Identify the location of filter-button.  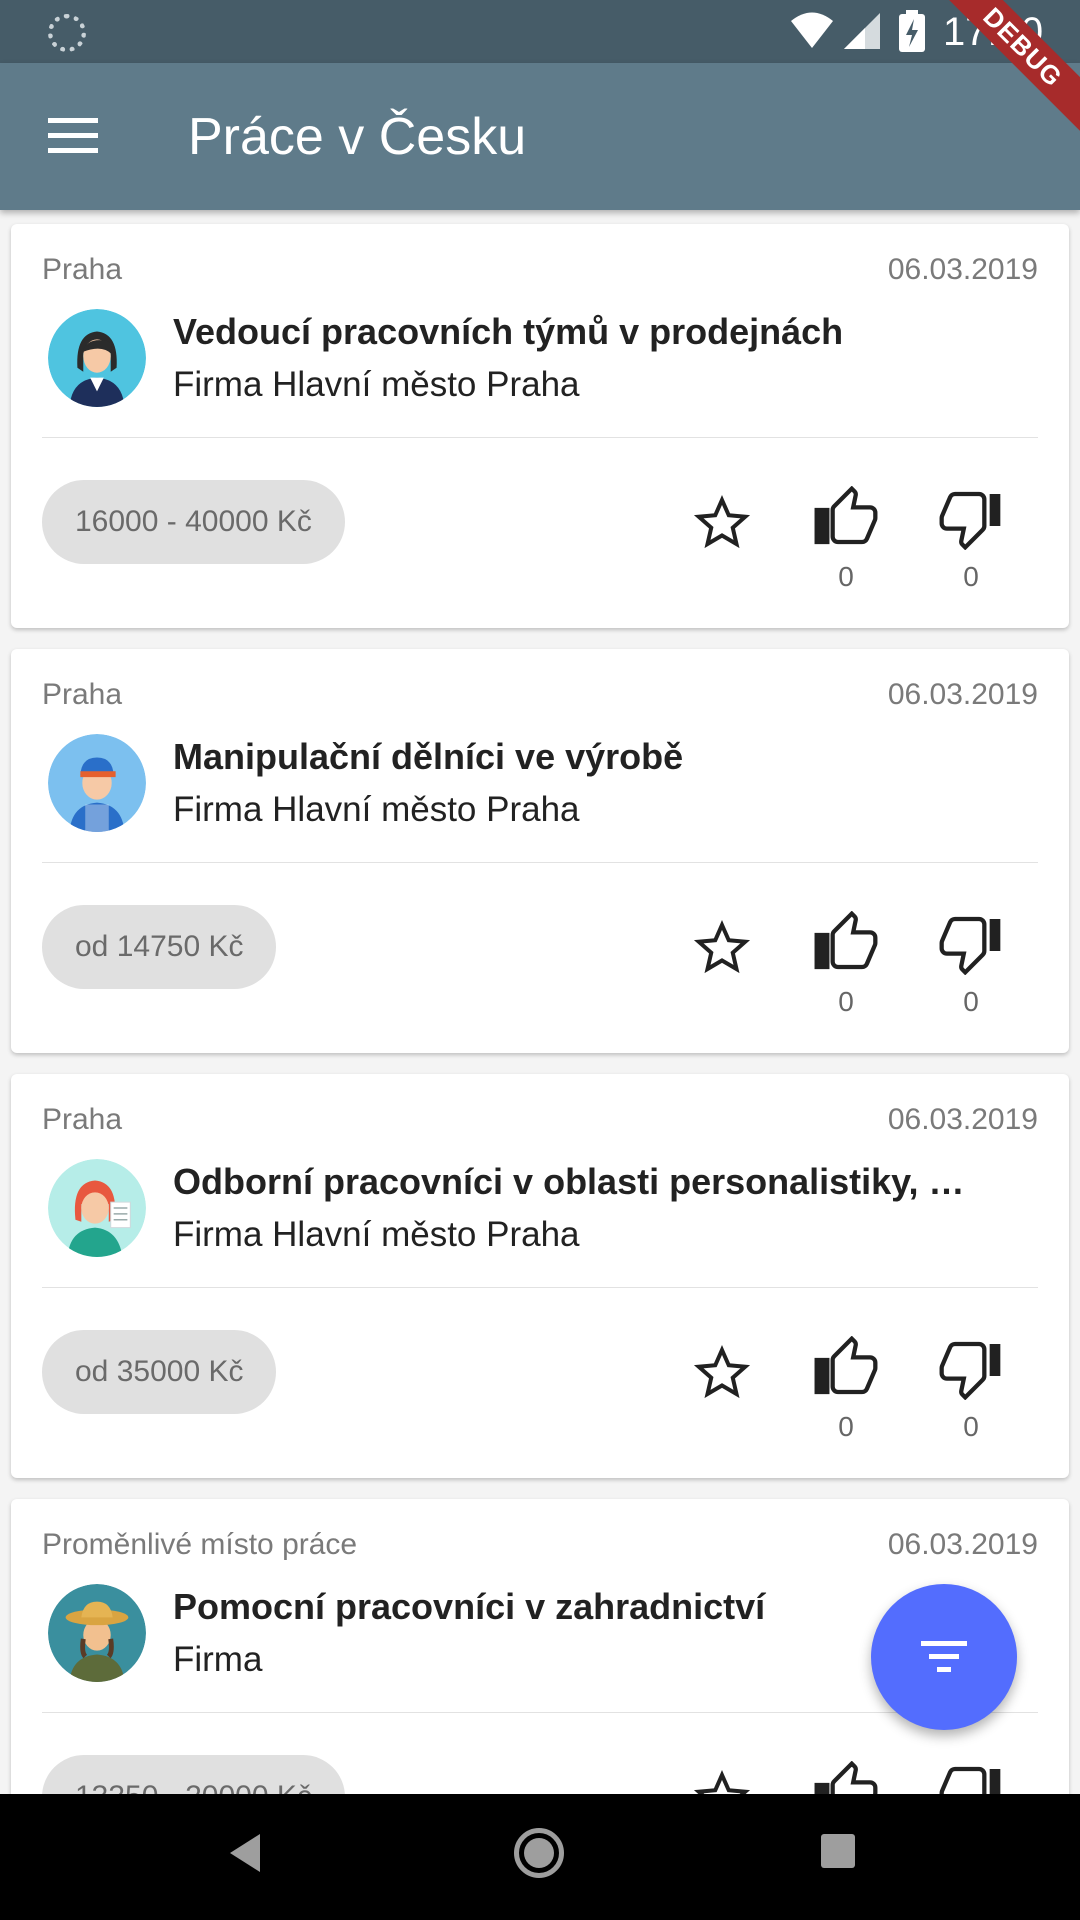
(944, 1657).